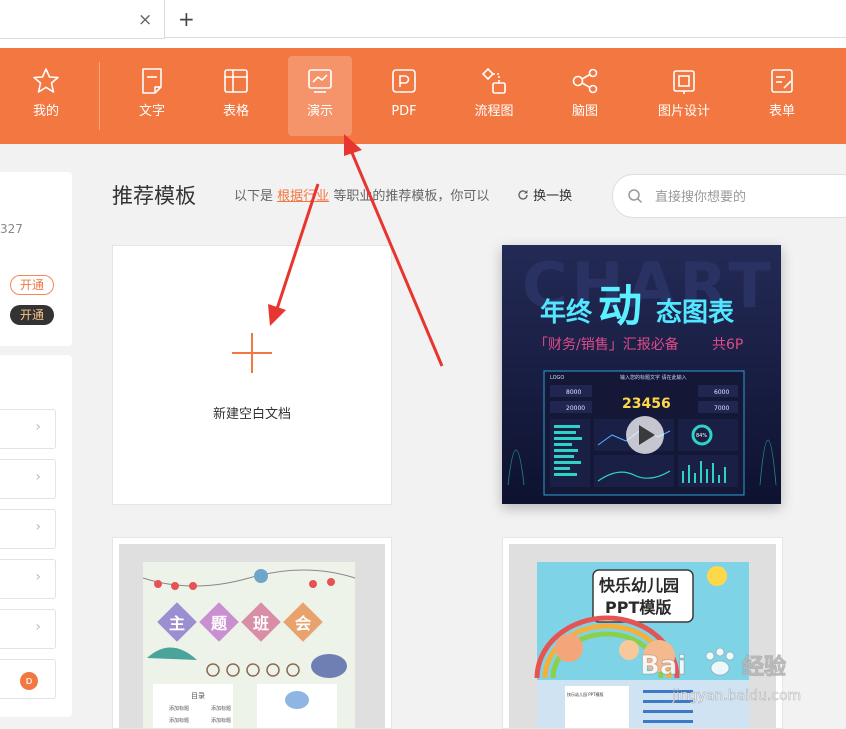 The image size is (846, 729). I want to click on stat-1: 8000, so click(573, 392).